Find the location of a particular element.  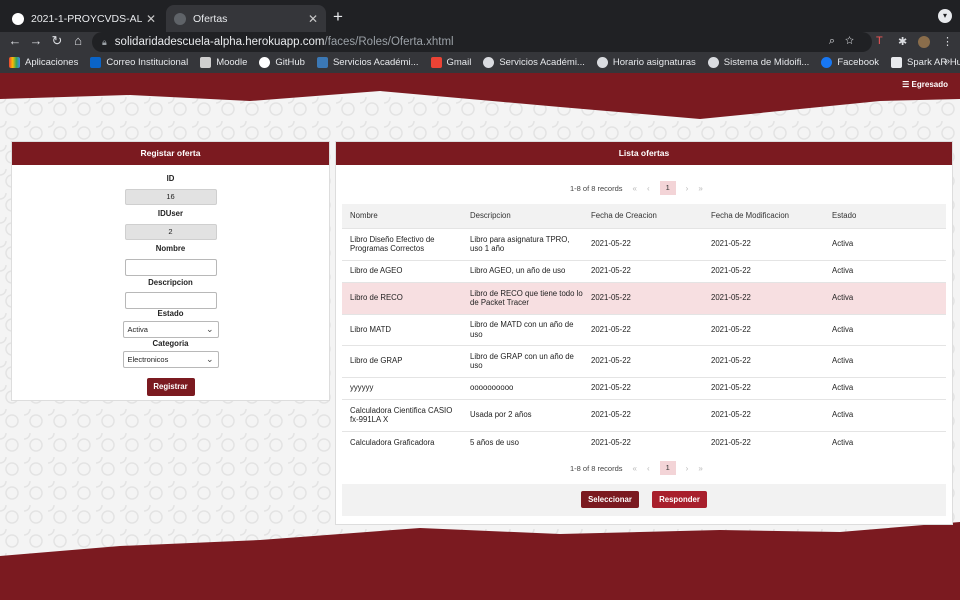

footer-wave is located at coordinates (480, 561).